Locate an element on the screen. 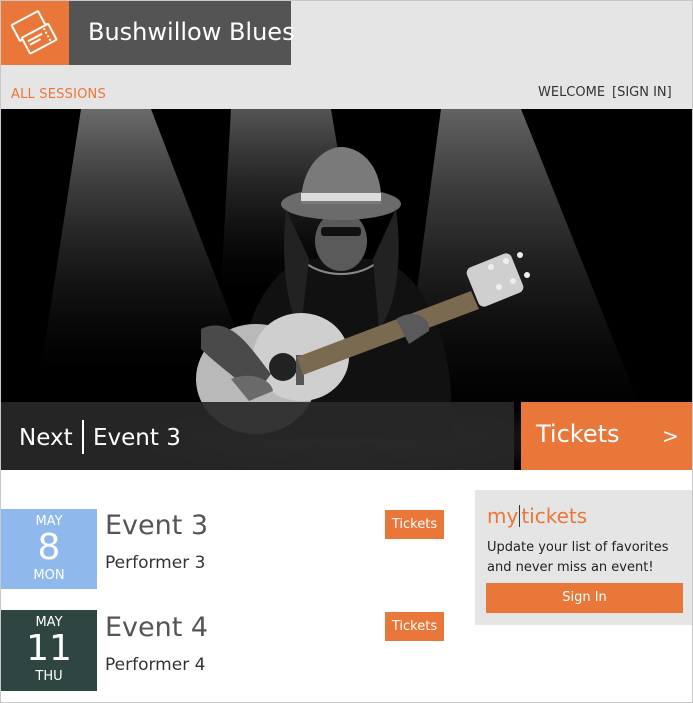 Image resolution: width=693 pixels, height=703 pixels. hero-tickets-label: Tickets is located at coordinates (578, 434).